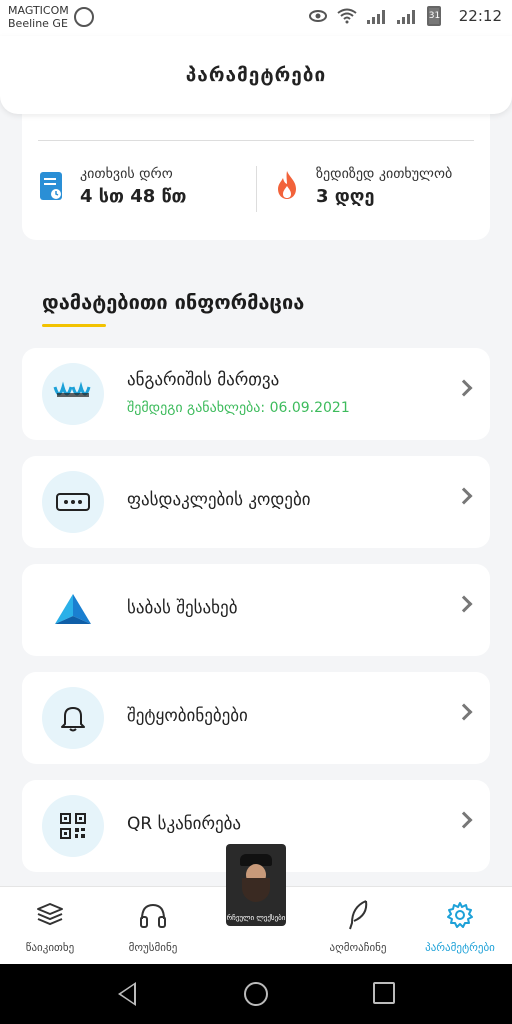 The height and width of the screenshot is (1024, 512). What do you see at coordinates (187, 716) in the screenshot?
I see `notifications-label: შეტყობინებები` at bounding box center [187, 716].